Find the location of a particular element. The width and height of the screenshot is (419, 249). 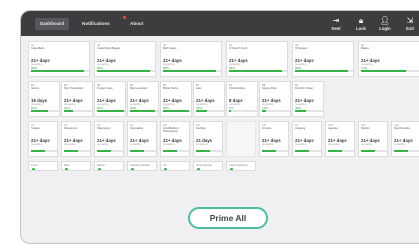

supply-card: B5 Blister Packs 21+ days remaining 93% is located at coordinates (176, 99).